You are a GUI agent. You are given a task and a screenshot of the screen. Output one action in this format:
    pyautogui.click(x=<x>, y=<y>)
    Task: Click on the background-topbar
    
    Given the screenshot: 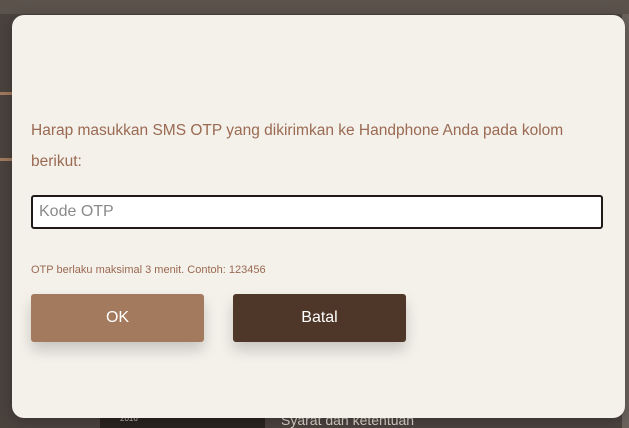 What is the action you would take?
    pyautogui.click(x=314, y=7)
    